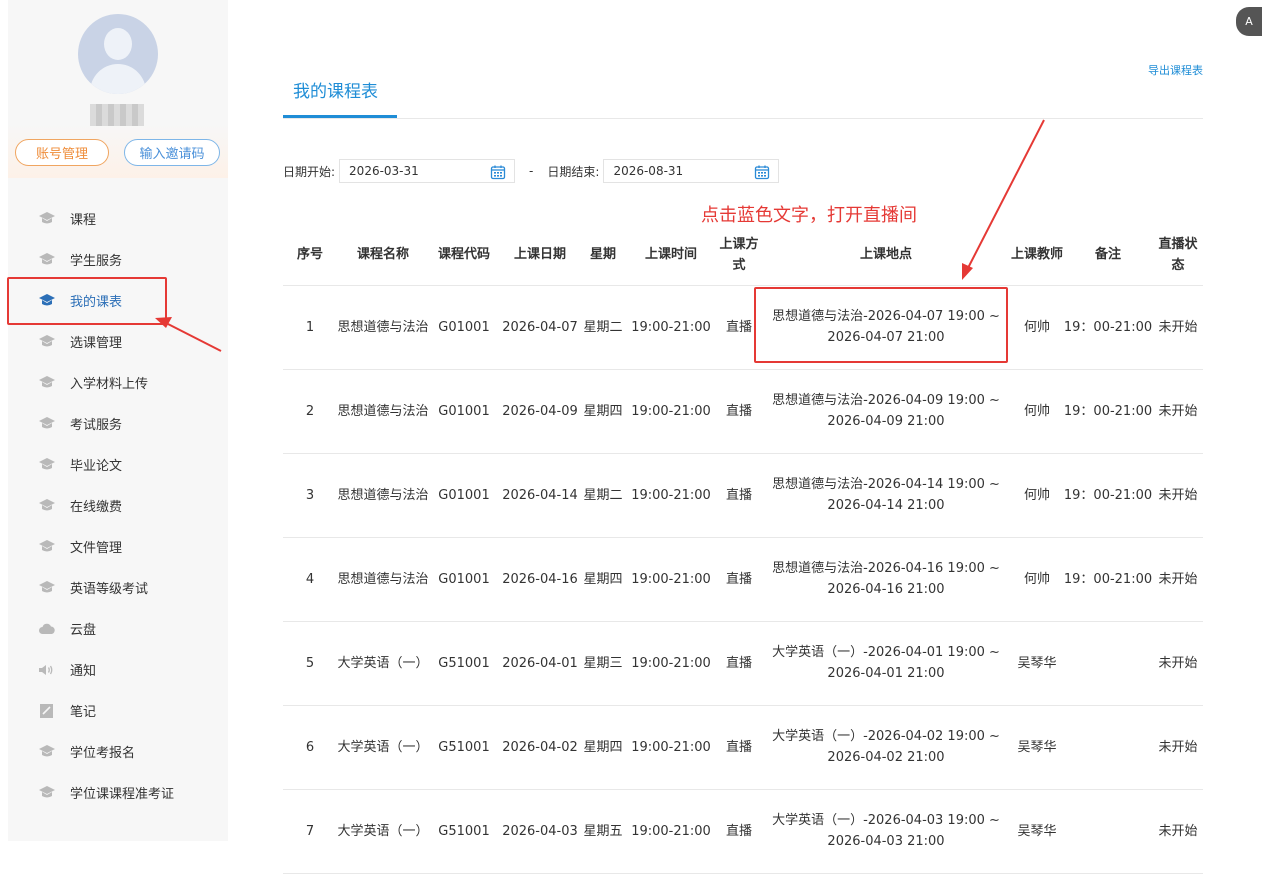 The width and height of the screenshot is (1262, 874). What do you see at coordinates (47, 711) in the screenshot?
I see `note-icon` at bounding box center [47, 711].